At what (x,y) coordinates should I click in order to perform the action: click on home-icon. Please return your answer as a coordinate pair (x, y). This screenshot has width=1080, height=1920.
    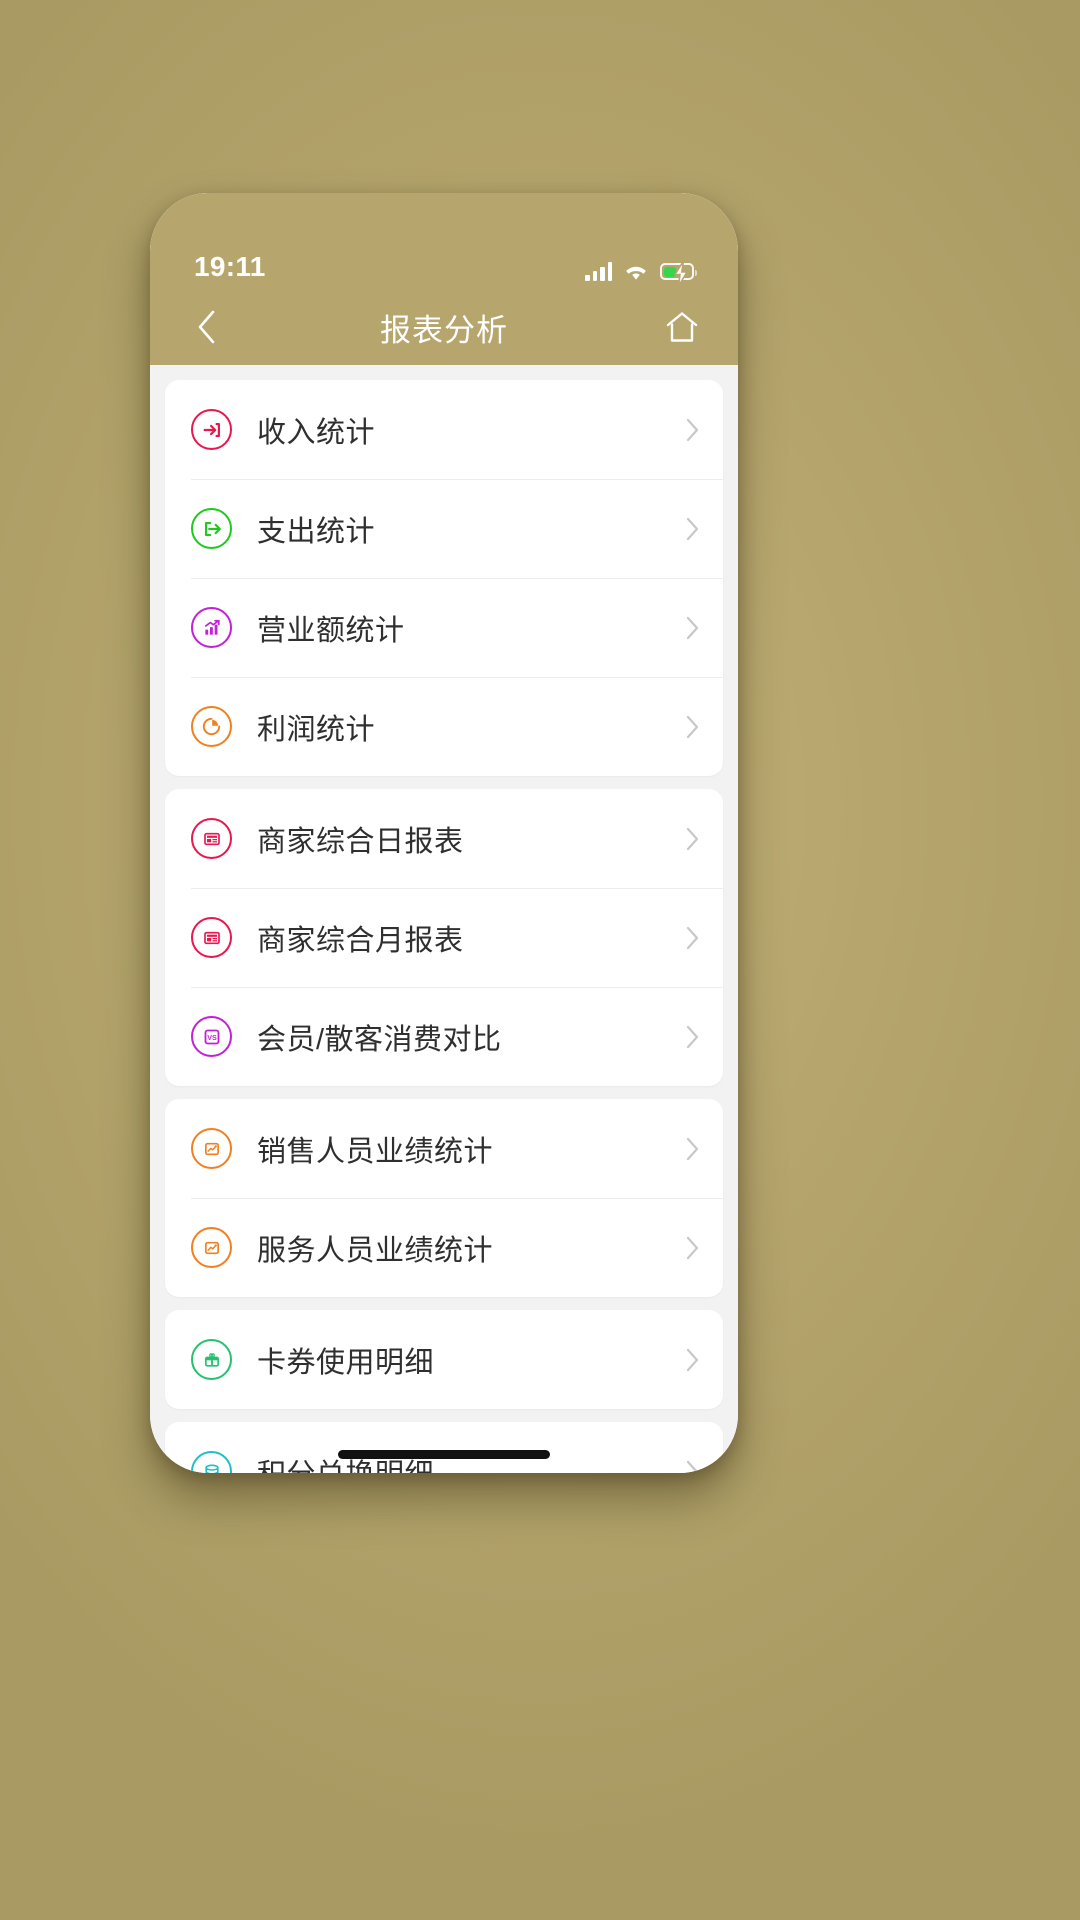
    Looking at the image, I should click on (682, 327).